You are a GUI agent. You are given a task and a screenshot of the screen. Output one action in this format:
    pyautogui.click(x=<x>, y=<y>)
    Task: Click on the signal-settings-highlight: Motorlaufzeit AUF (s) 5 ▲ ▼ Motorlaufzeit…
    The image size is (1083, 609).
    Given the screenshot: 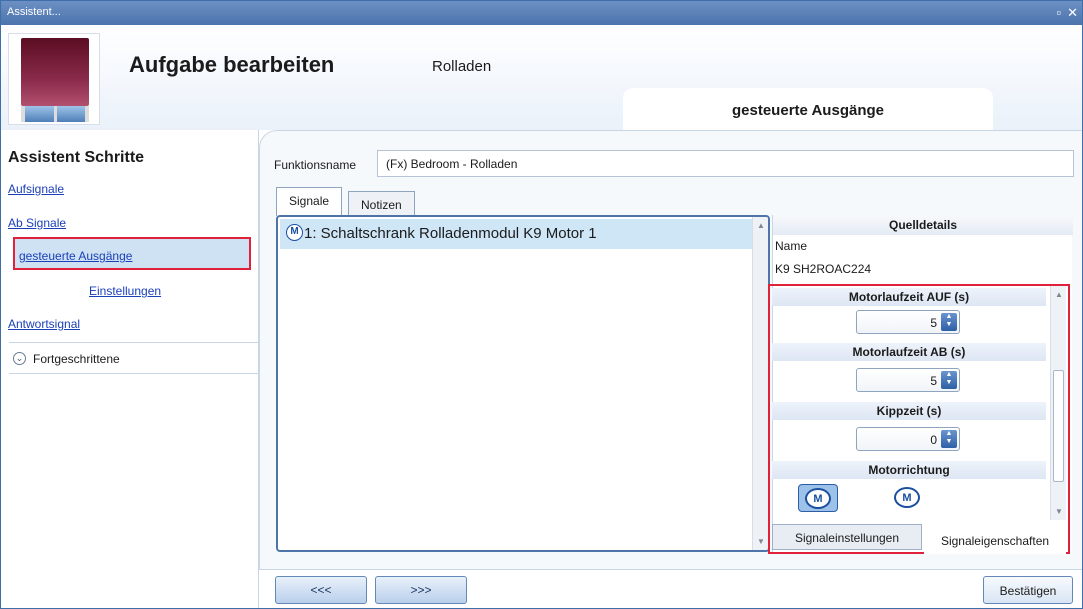 What is the action you would take?
    pyautogui.click(x=919, y=419)
    